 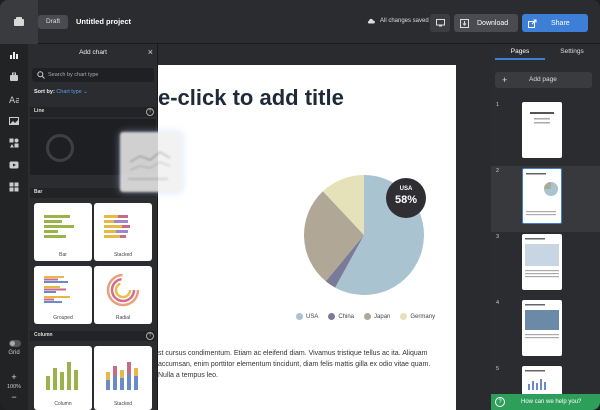 I want to click on page-2-preview-icon, so click(x=542, y=194).